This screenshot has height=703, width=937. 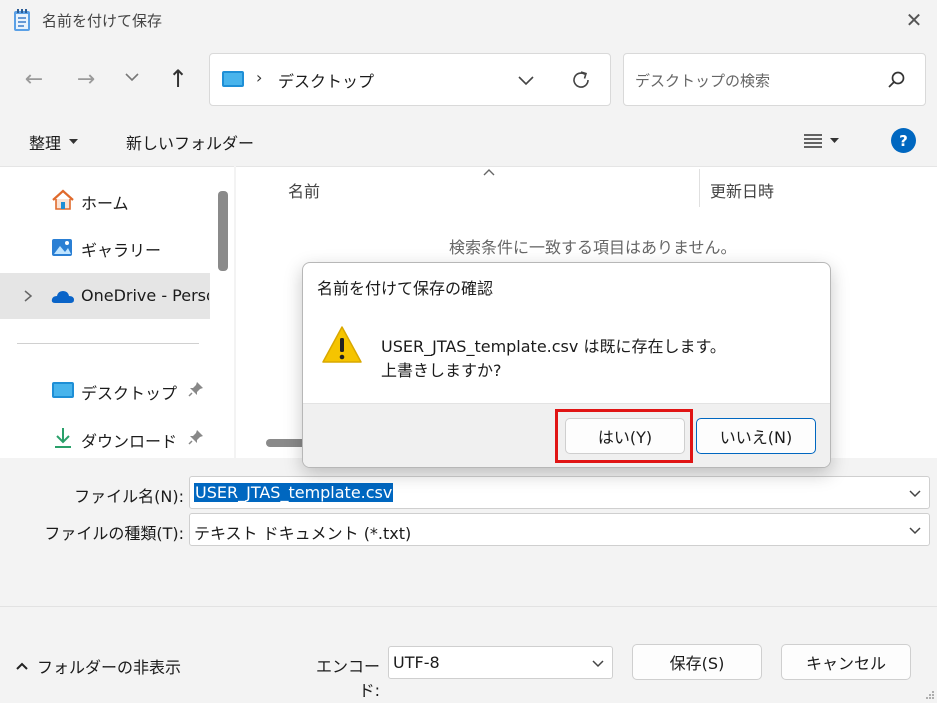 I want to click on command-bar: 整理 新しいフォルダー ?, so click(x=468, y=141).